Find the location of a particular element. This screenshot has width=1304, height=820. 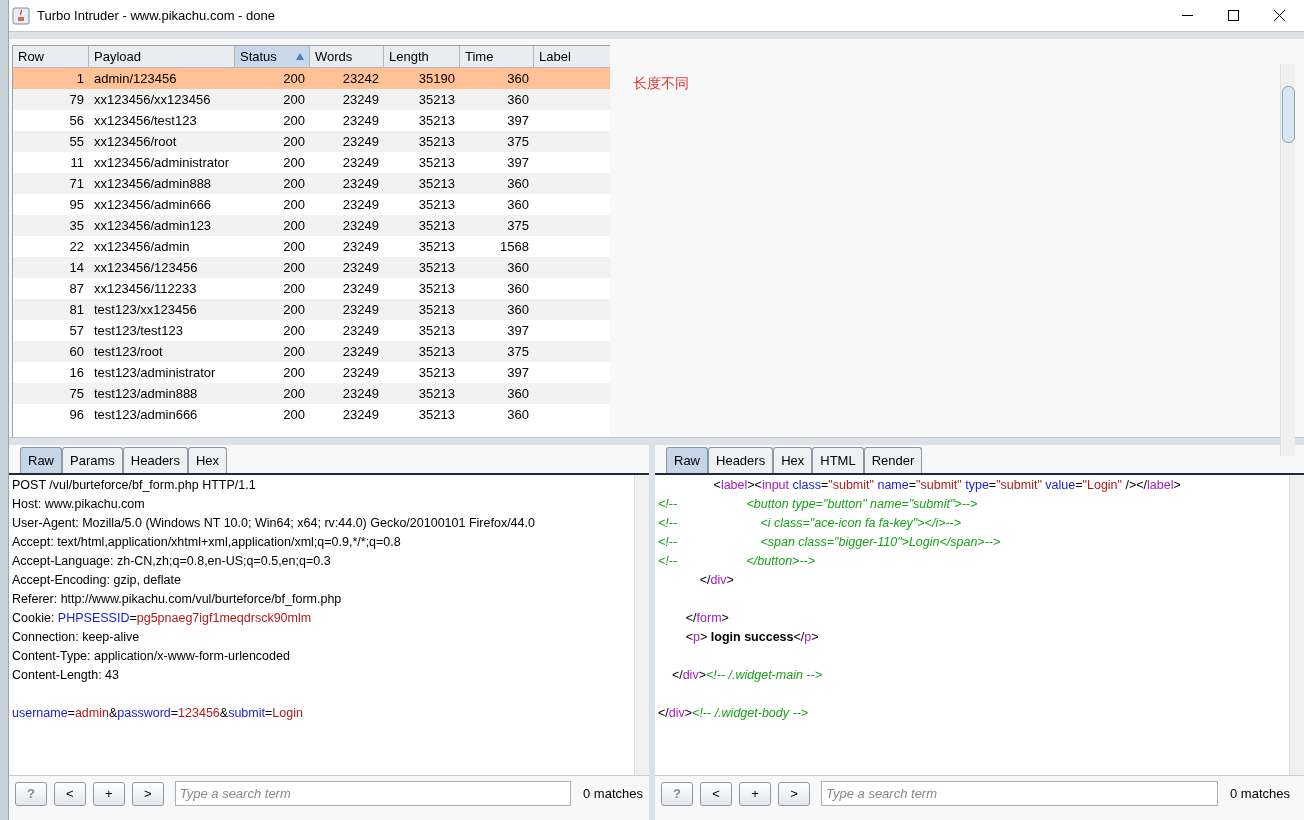

column-header: Words is located at coordinates (347, 57).